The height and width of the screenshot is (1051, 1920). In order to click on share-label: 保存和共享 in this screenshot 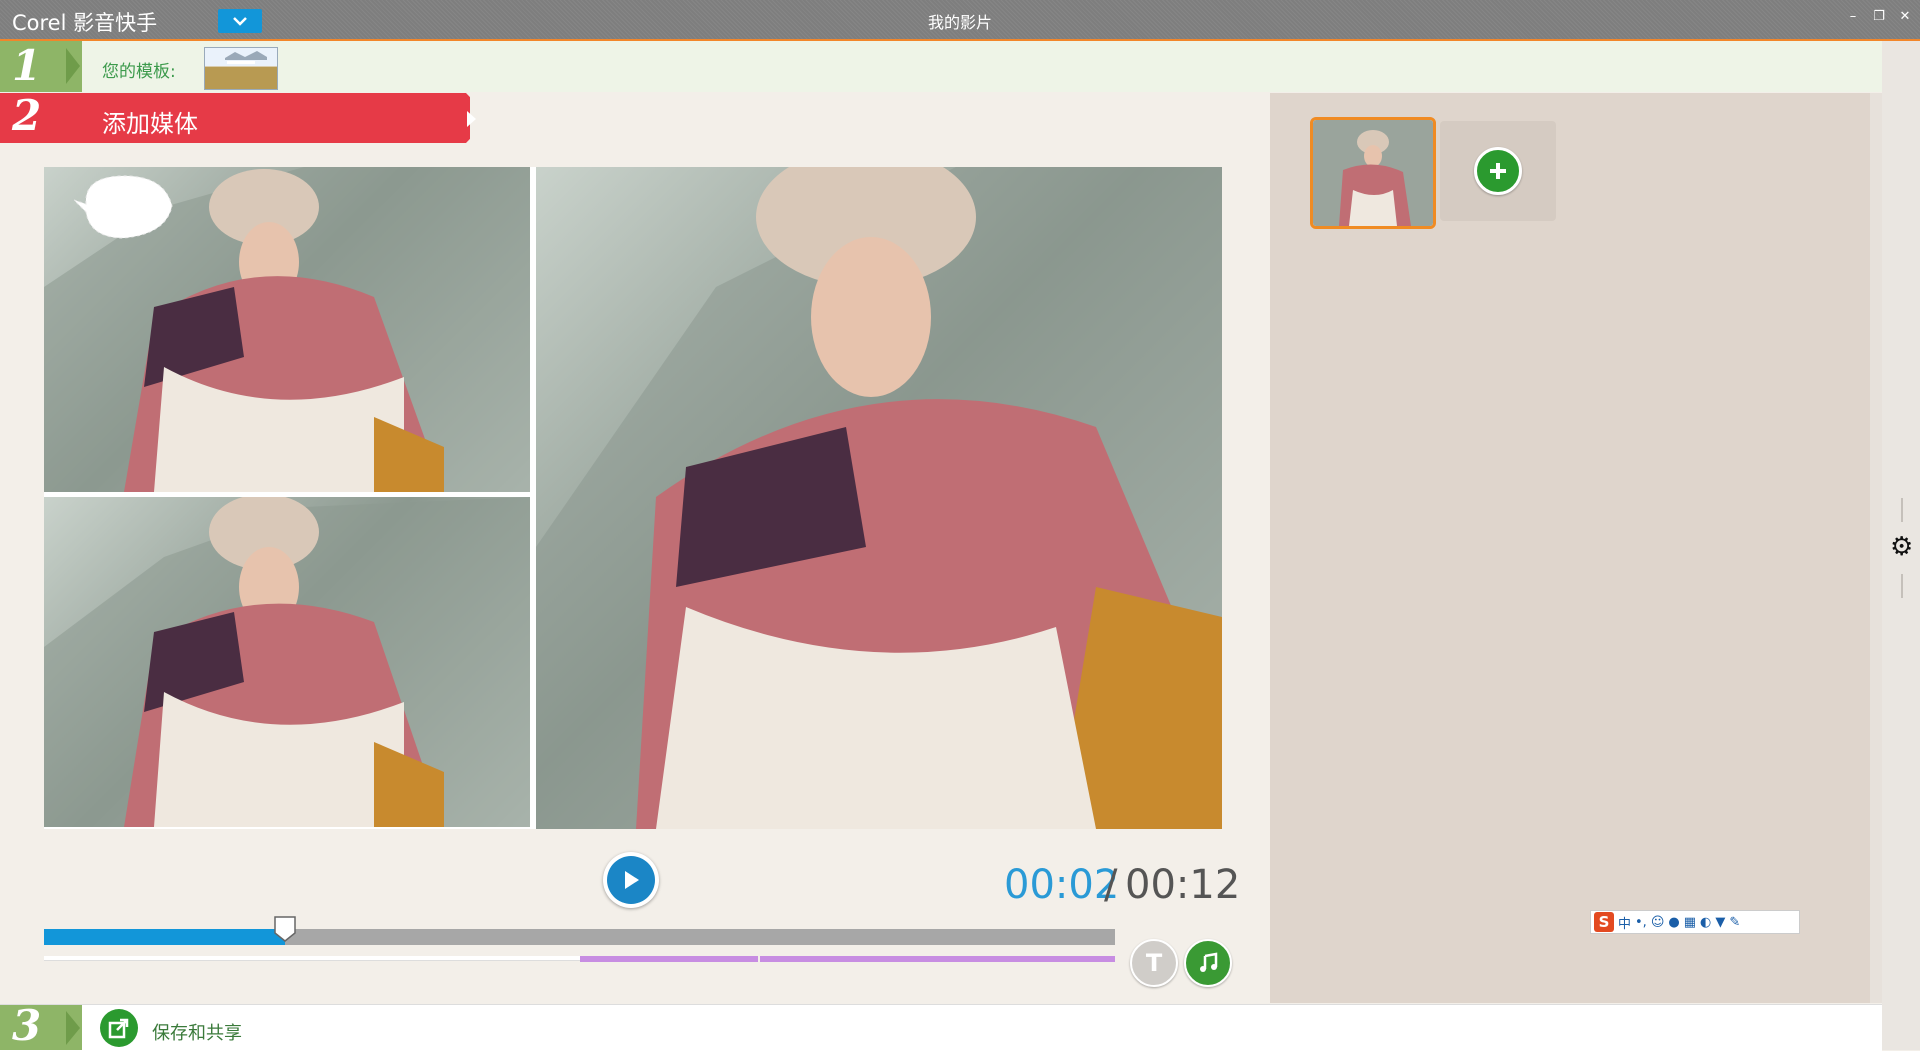, I will do `click(197, 1032)`.